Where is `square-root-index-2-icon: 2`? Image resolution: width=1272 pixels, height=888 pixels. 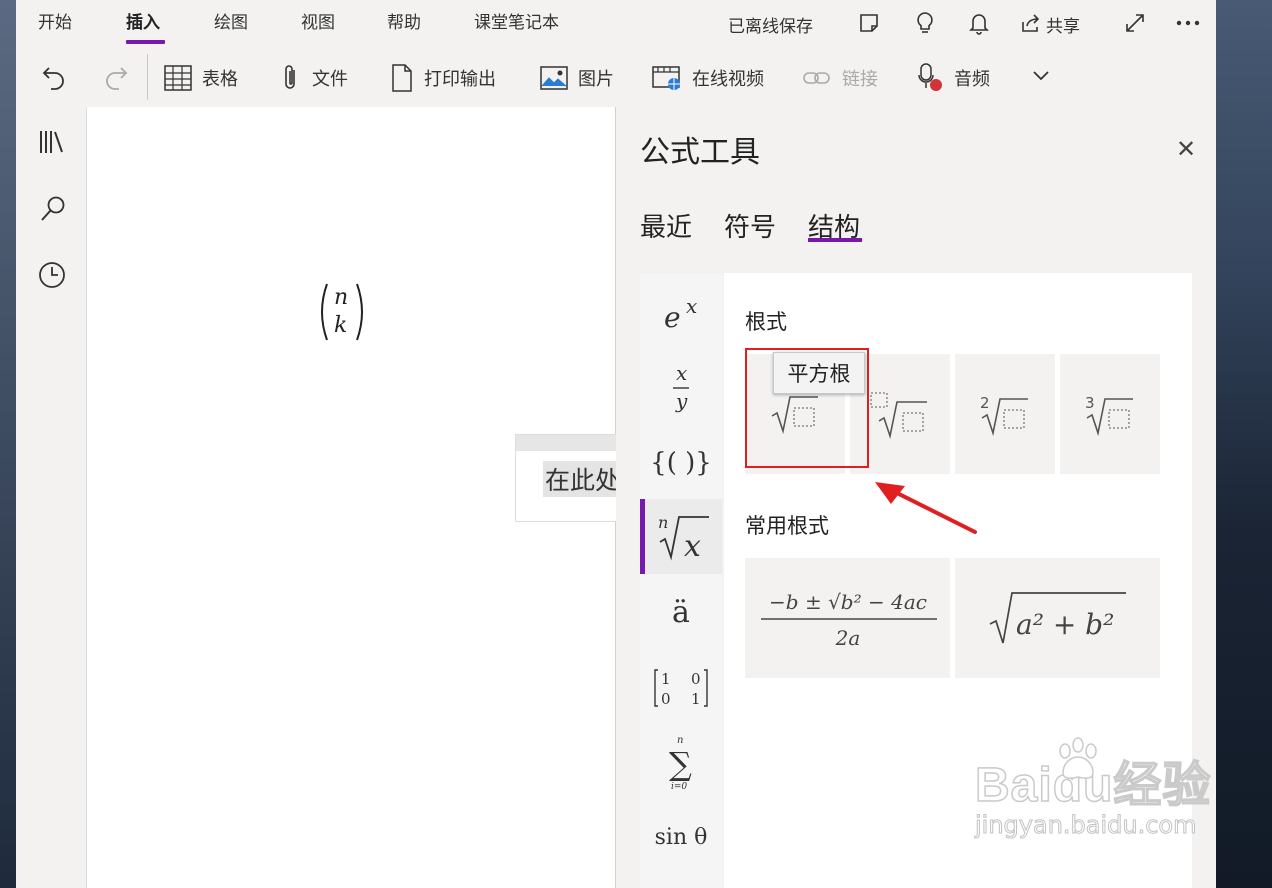 square-root-index-2-icon: 2 is located at coordinates (1004, 415).